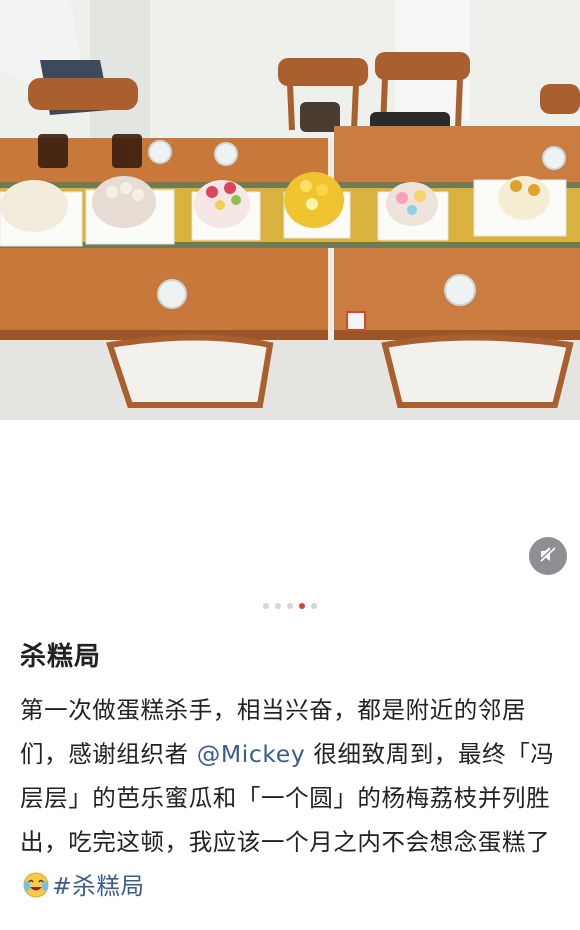  Describe the element at coordinates (61, 657) in the screenshot. I see `post-title: 杀糕局` at that location.